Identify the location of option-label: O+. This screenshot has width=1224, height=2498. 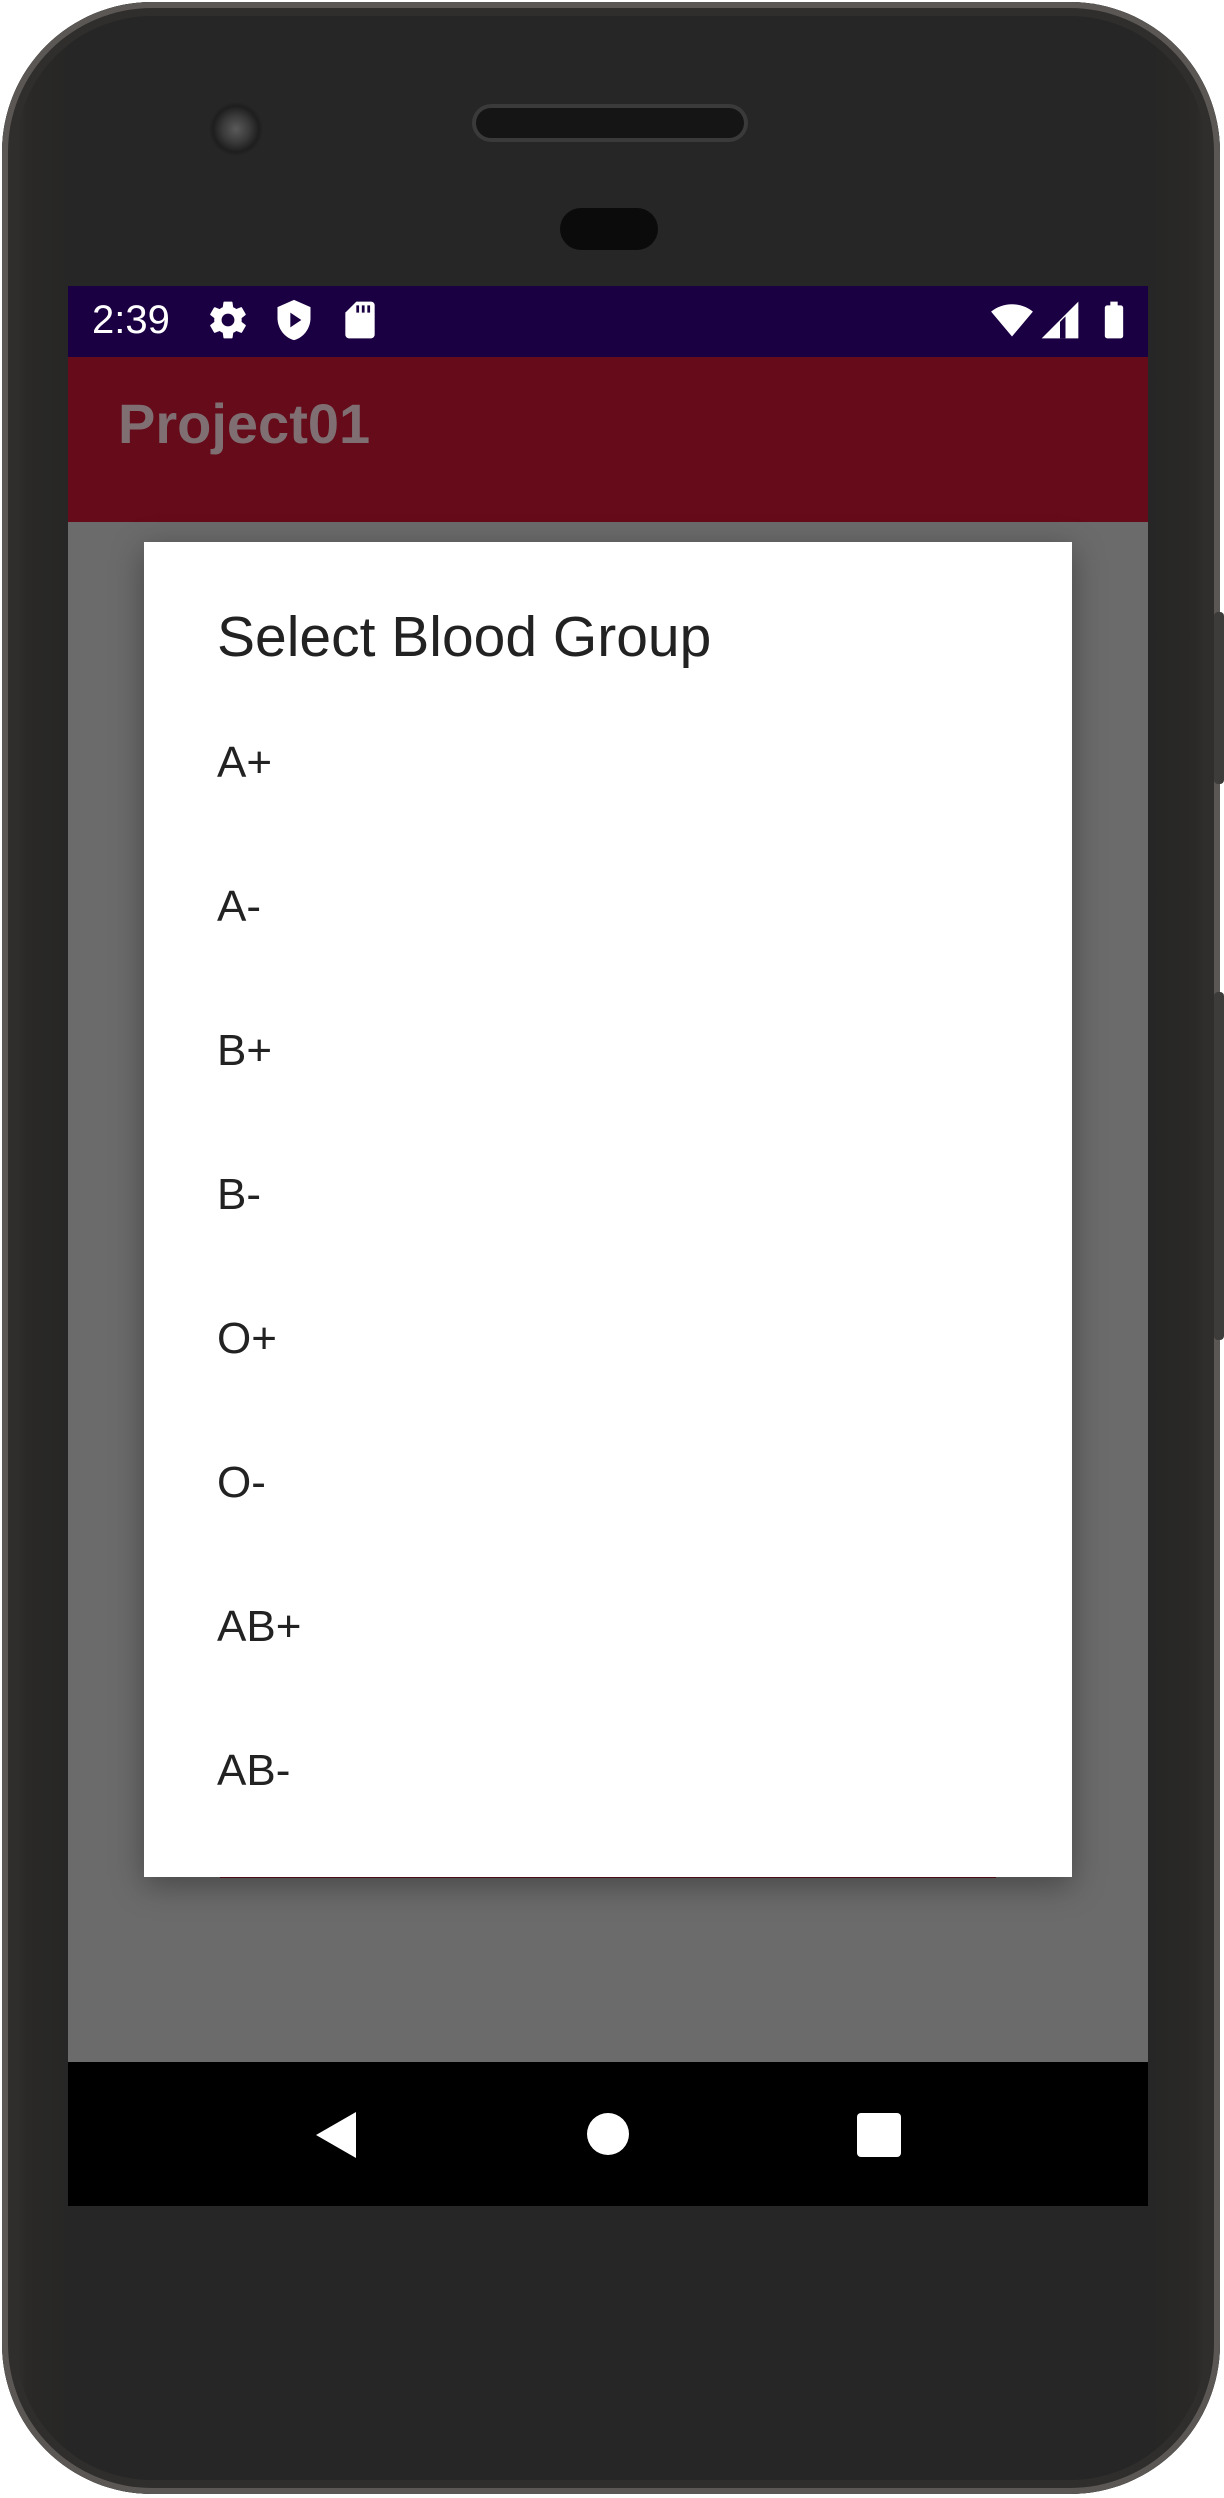
(247, 1338).